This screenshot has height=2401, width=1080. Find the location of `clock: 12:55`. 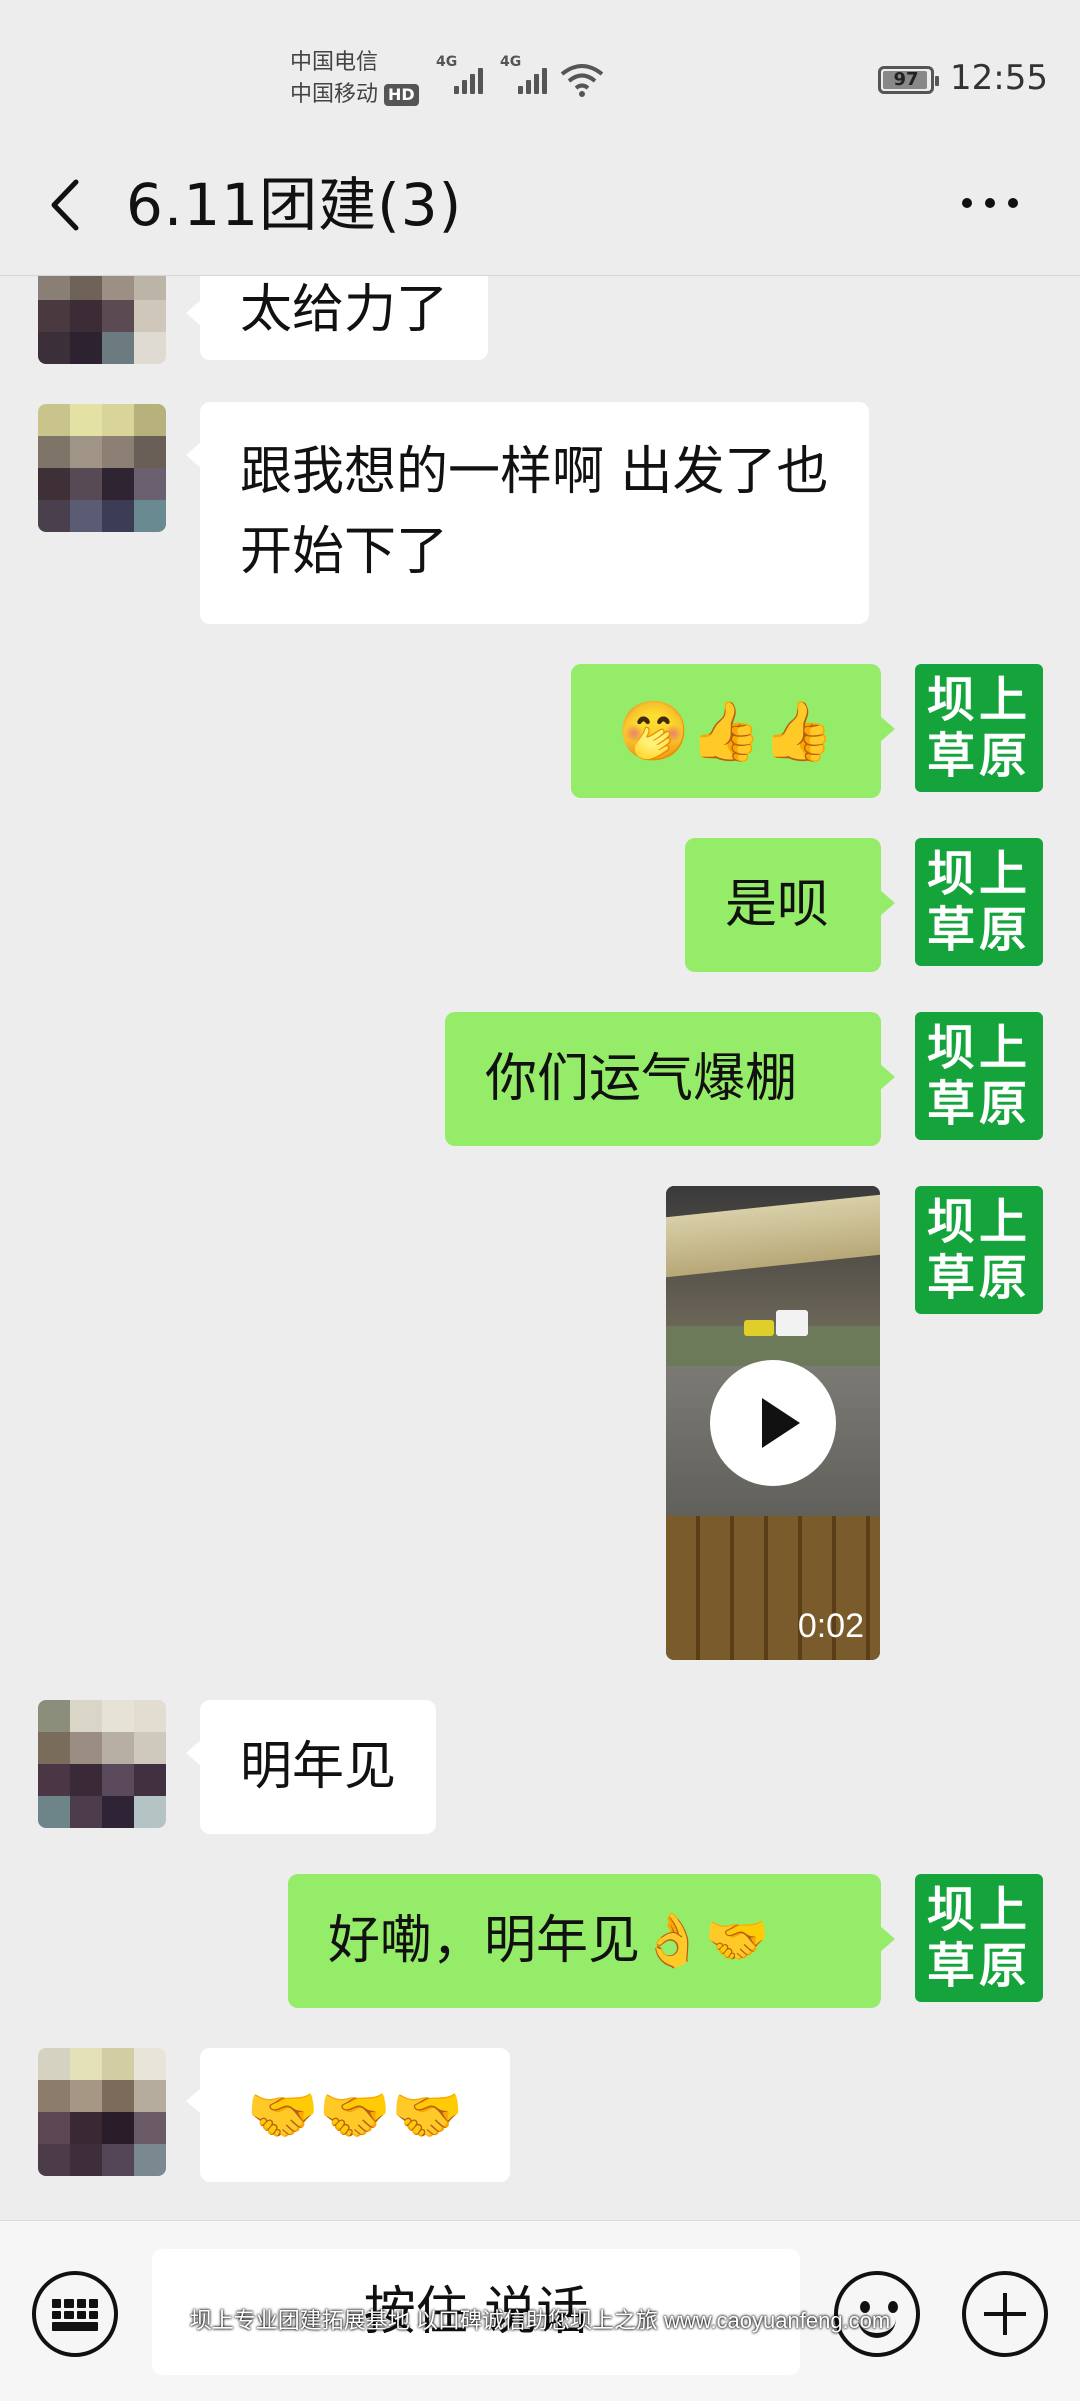

clock: 12:55 is located at coordinates (999, 78).